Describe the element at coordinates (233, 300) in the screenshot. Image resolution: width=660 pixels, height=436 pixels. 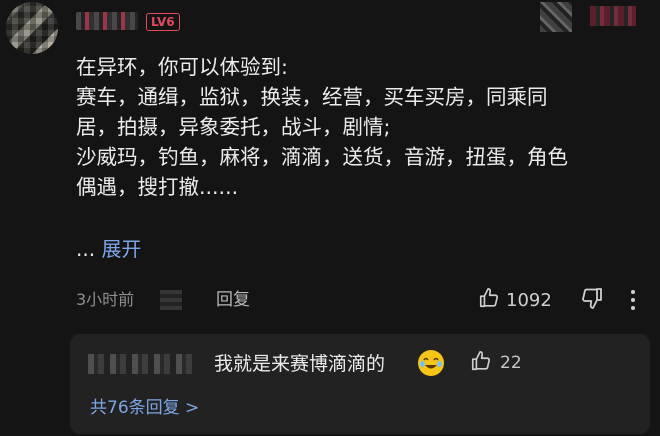
I see `reply-button: 回复` at that location.